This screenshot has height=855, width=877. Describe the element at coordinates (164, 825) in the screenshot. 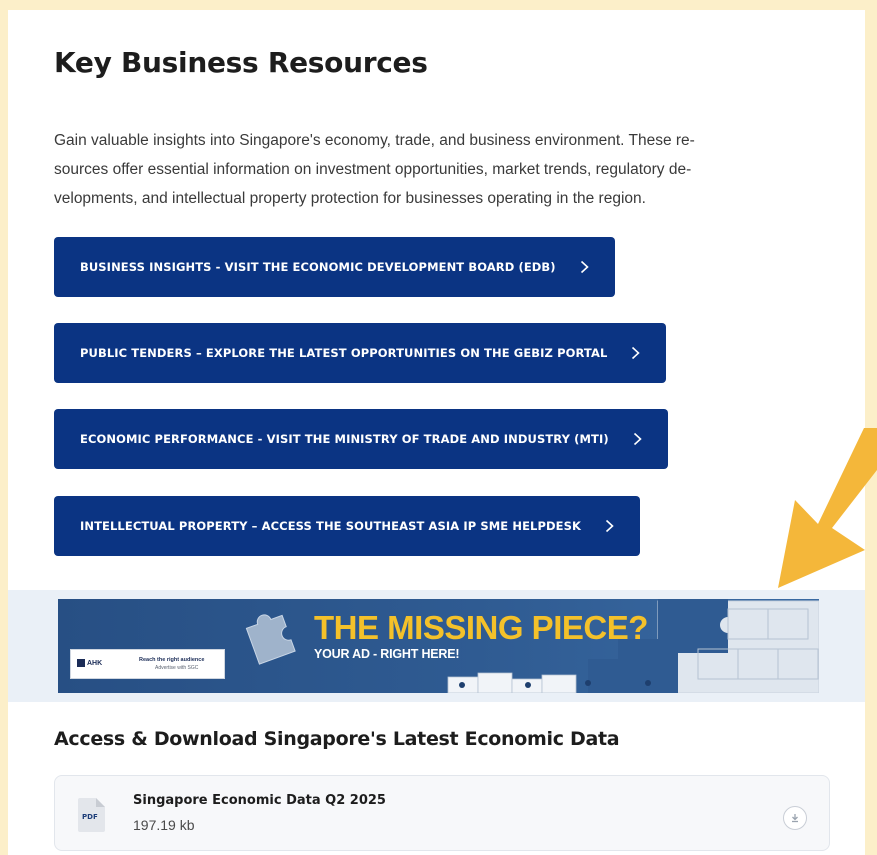

I see `file-size: 197.19 kb` at that location.